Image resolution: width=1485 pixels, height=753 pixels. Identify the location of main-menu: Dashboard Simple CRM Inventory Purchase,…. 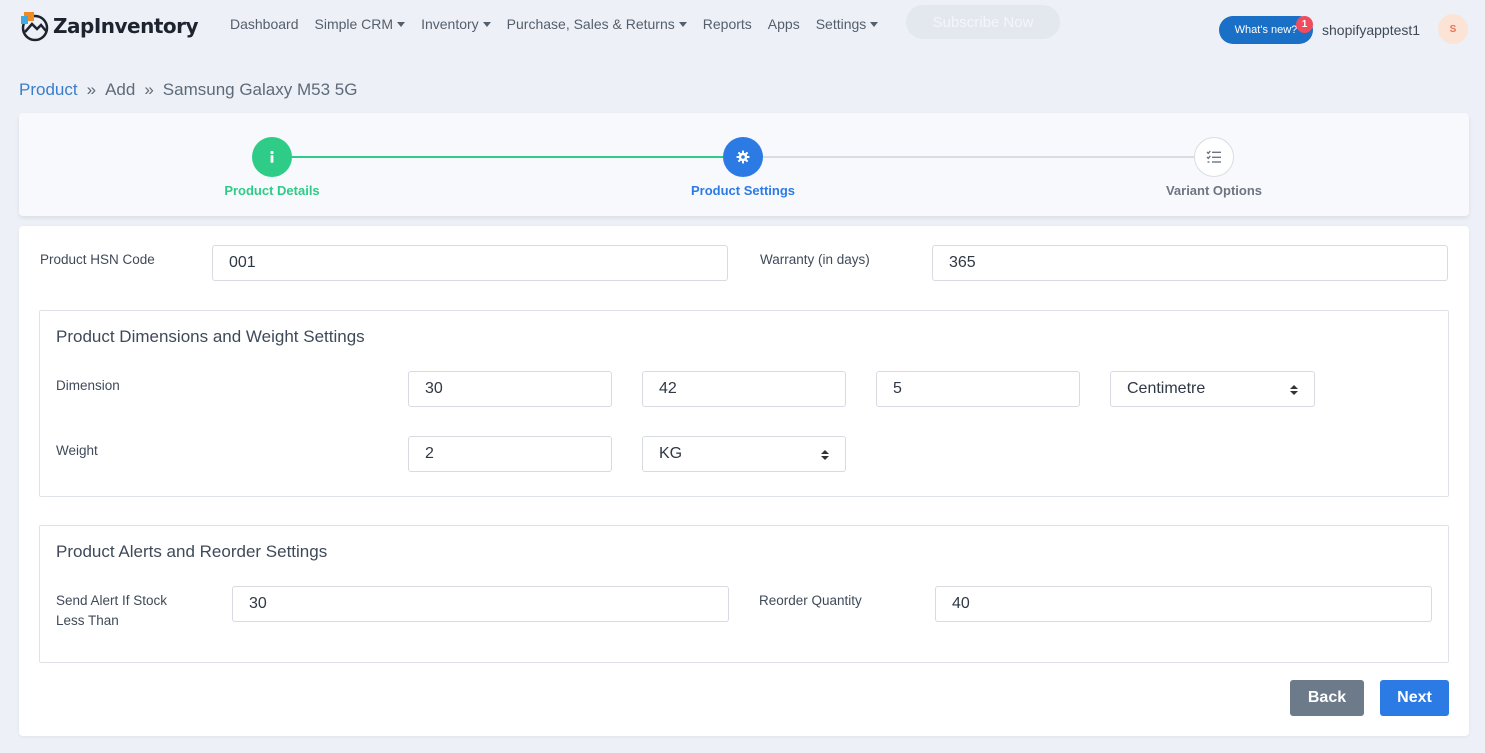
(562, 24).